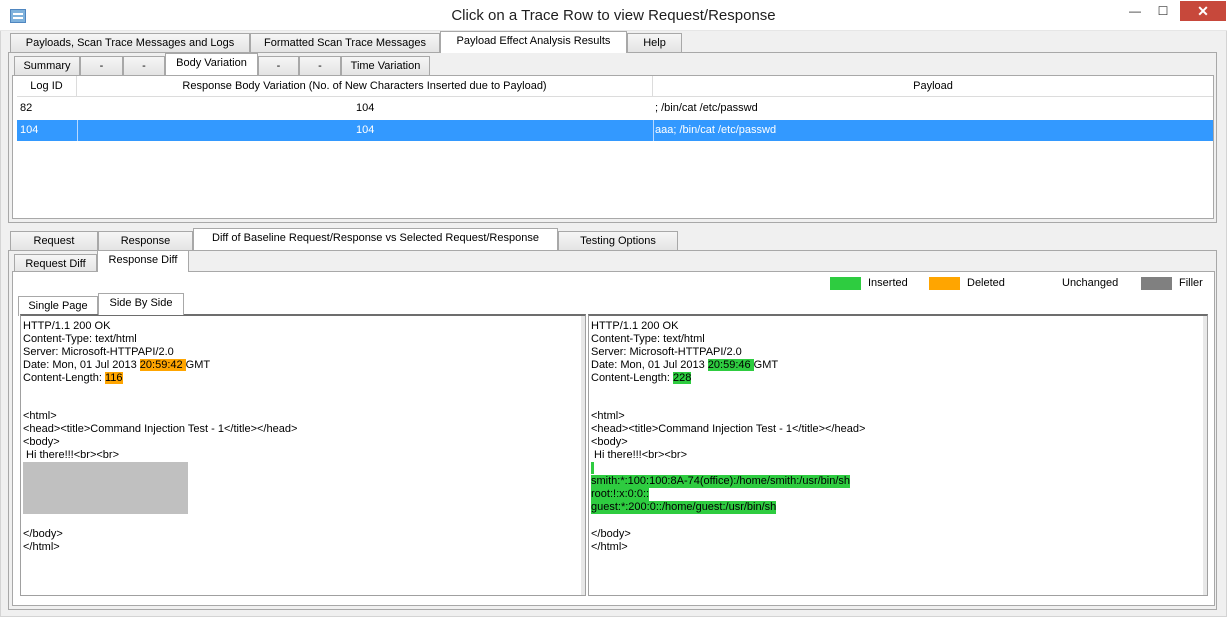 Image resolution: width=1227 pixels, height=617 pixels. Describe the element at coordinates (944, 283) in the screenshot. I see `deleted-swatch` at that location.